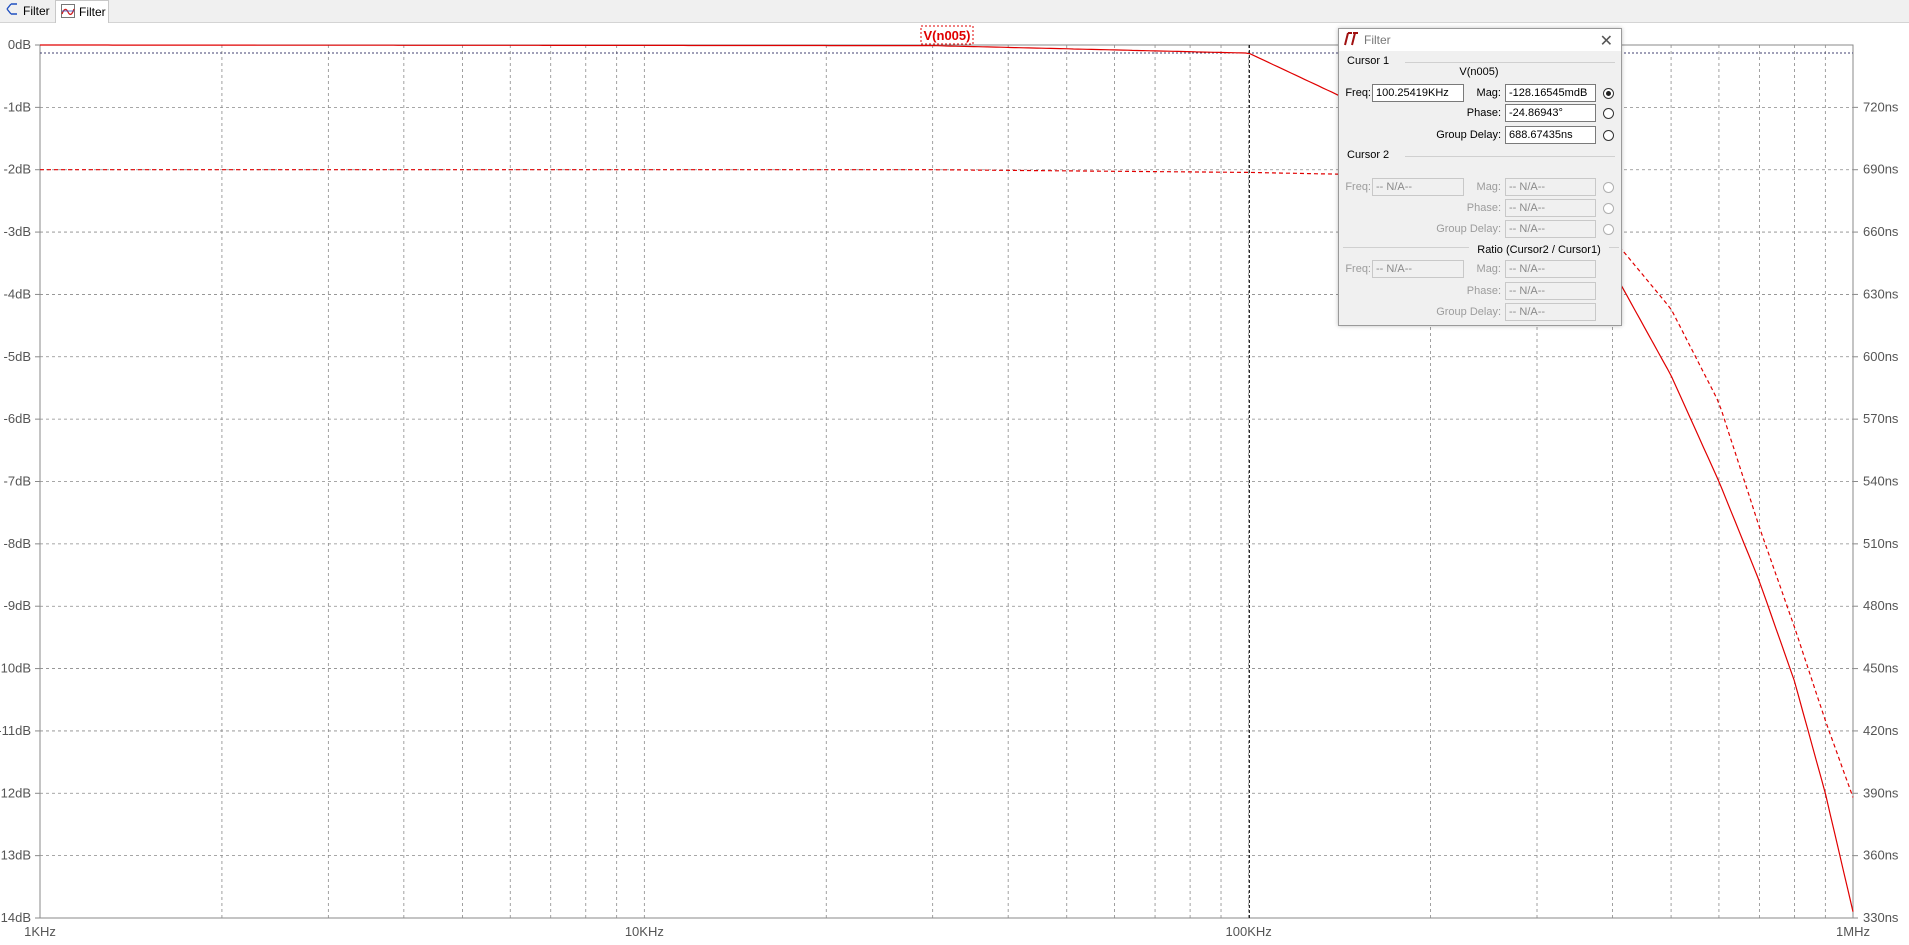 Image resolution: width=1909 pixels, height=945 pixels. What do you see at coordinates (1418, 269) in the screenshot?
I see `ratio-freq-field: -- N/A--` at bounding box center [1418, 269].